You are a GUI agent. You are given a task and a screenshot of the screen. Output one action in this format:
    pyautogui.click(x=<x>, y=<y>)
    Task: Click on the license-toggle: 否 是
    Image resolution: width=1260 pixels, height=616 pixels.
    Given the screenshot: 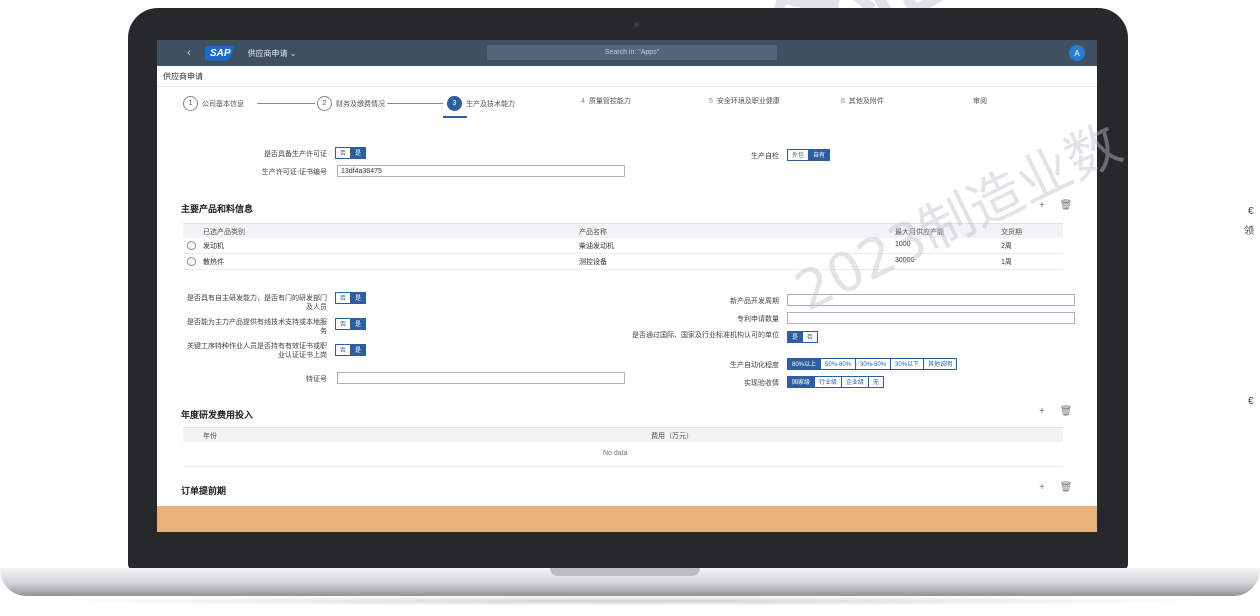 What is the action you would take?
    pyautogui.click(x=351, y=153)
    